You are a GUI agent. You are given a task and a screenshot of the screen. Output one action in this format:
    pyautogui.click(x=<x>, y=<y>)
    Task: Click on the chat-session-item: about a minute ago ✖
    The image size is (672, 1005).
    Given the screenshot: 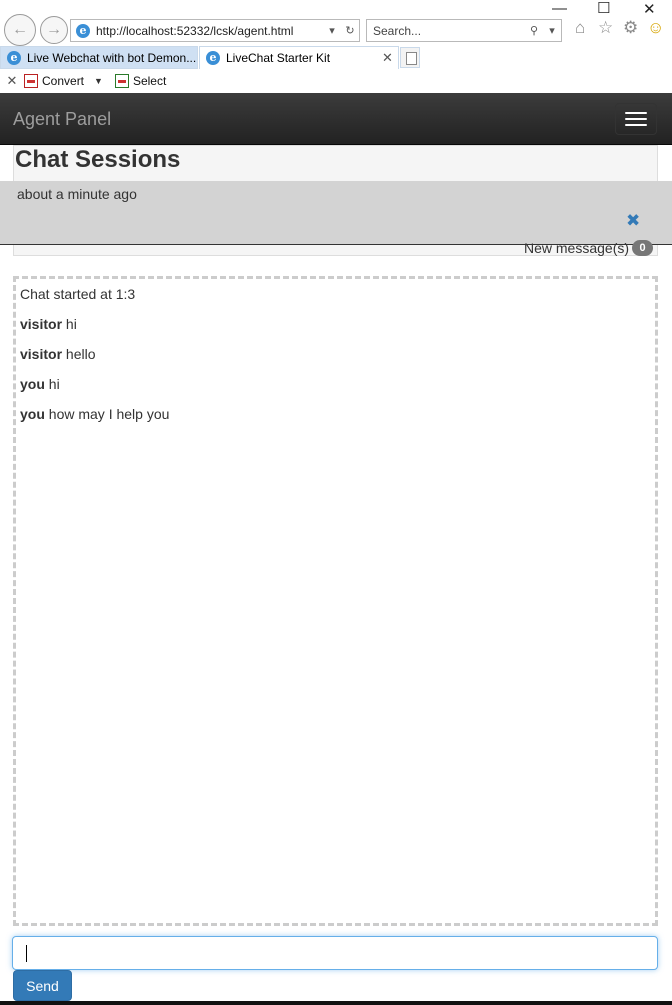 What is the action you would take?
    pyautogui.click(x=336, y=213)
    